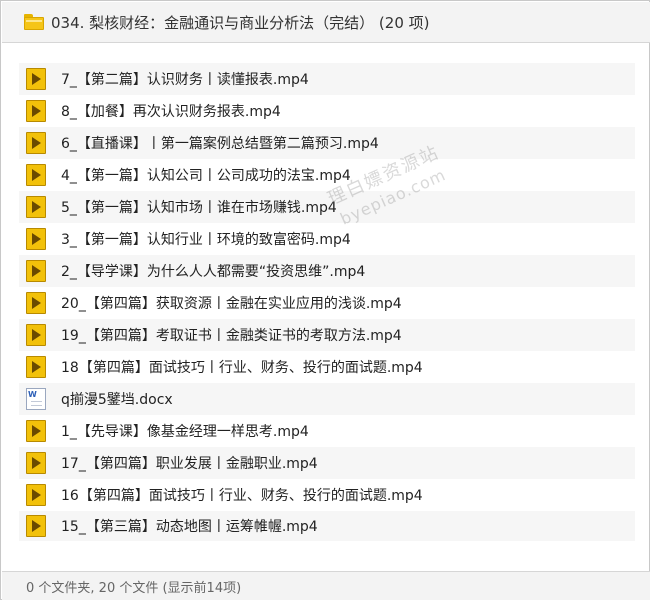  Describe the element at coordinates (117, 399) in the screenshot. I see `file-name: q揃漫5鐾垱.docx` at that location.